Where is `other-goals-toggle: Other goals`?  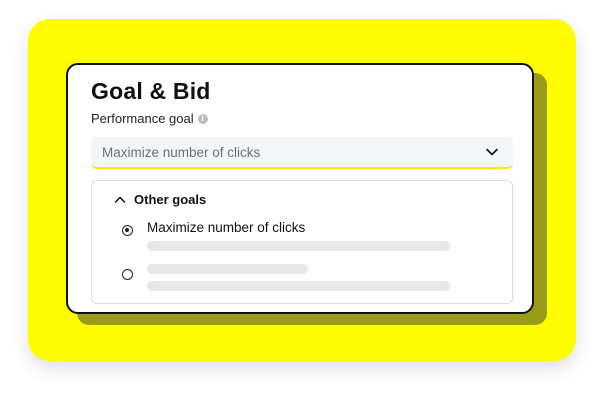
other-goals-toggle: Other goals is located at coordinates (160, 199).